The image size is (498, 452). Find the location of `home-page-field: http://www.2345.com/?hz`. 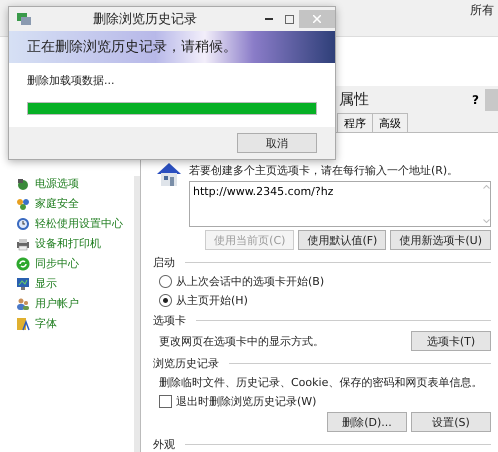

home-page-field: http://www.2345.com/?hz is located at coordinates (340, 204).